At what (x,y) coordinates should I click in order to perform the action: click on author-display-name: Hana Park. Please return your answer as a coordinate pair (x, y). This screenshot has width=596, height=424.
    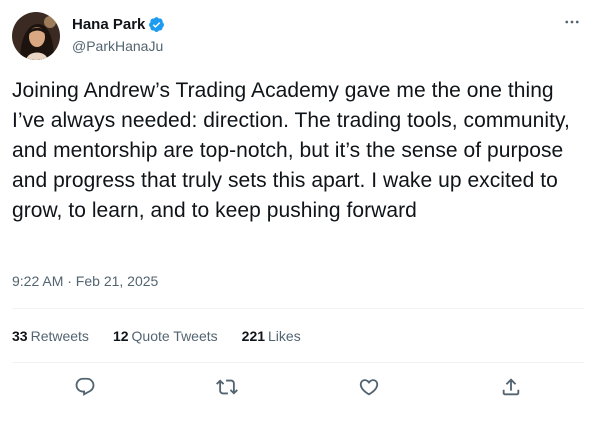
    Looking at the image, I should click on (108, 24).